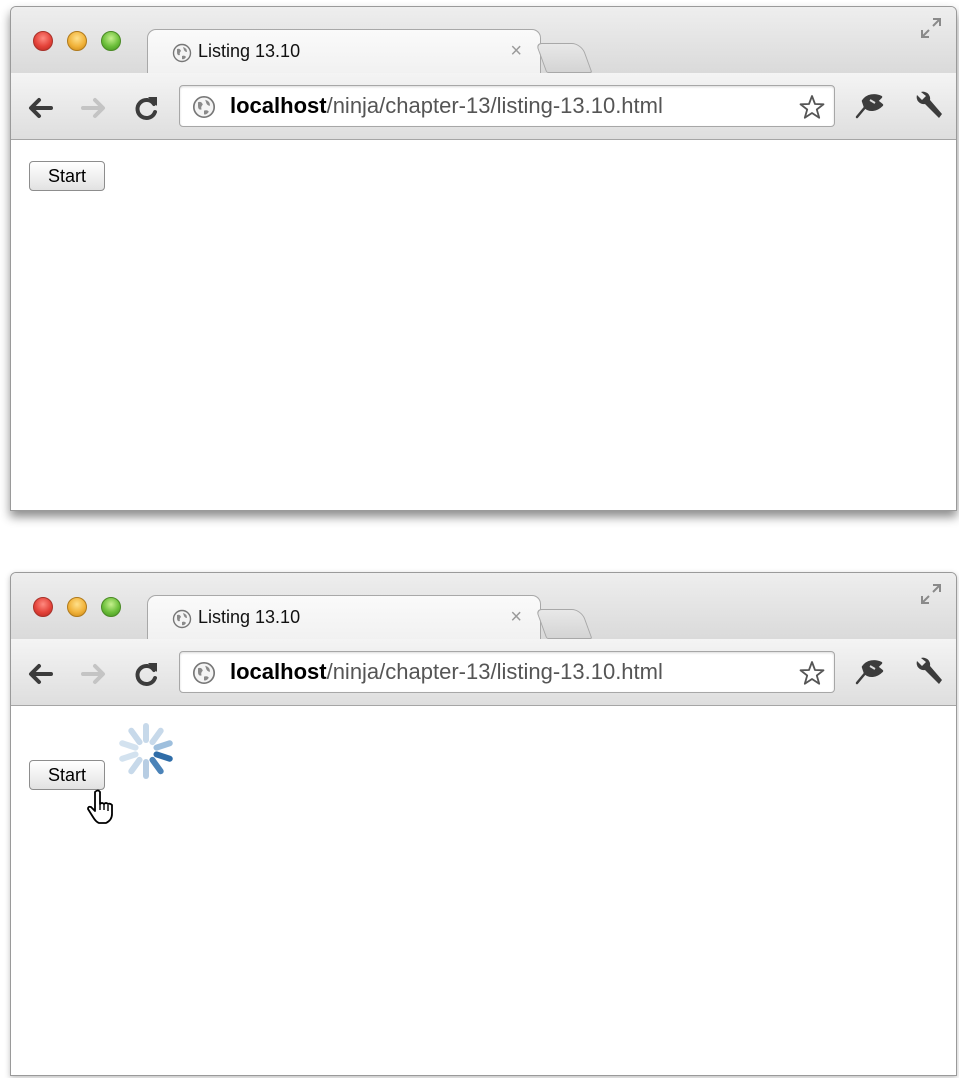 This screenshot has height=1078, width=959. What do you see at coordinates (146, 751) in the screenshot?
I see `loading-spinner-icon` at bounding box center [146, 751].